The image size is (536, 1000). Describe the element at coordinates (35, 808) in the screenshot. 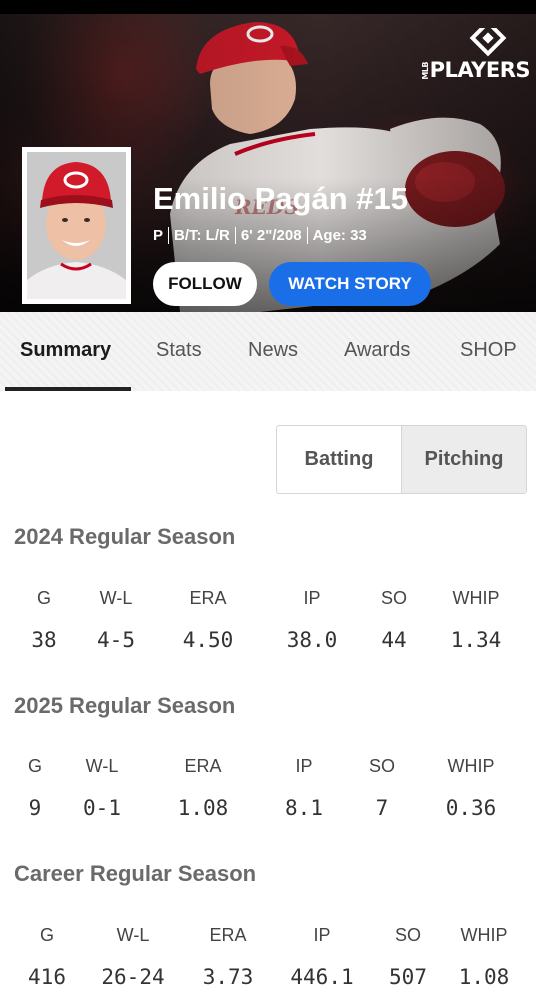

I see `stat-value-g: 9` at that location.